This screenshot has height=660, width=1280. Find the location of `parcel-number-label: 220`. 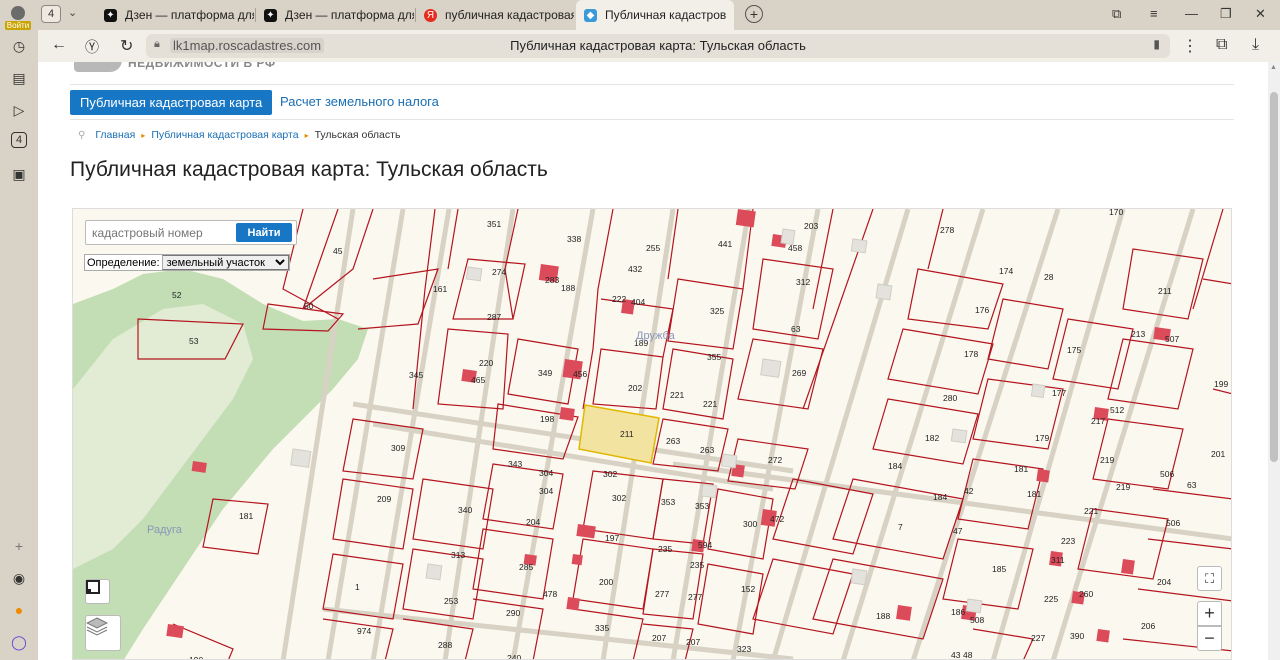

parcel-number-label: 220 is located at coordinates (486, 363).